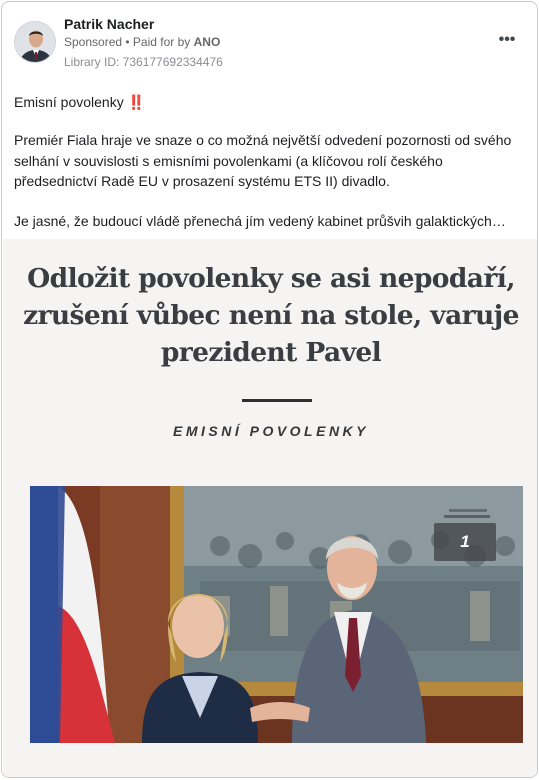 Image resolution: width=539 pixels, height=780 pixels. What do you see at coordinates (69, 102) in the screenshot?
I see `post-title-text: Emisní povolenky` at bounding box center [69, 102].